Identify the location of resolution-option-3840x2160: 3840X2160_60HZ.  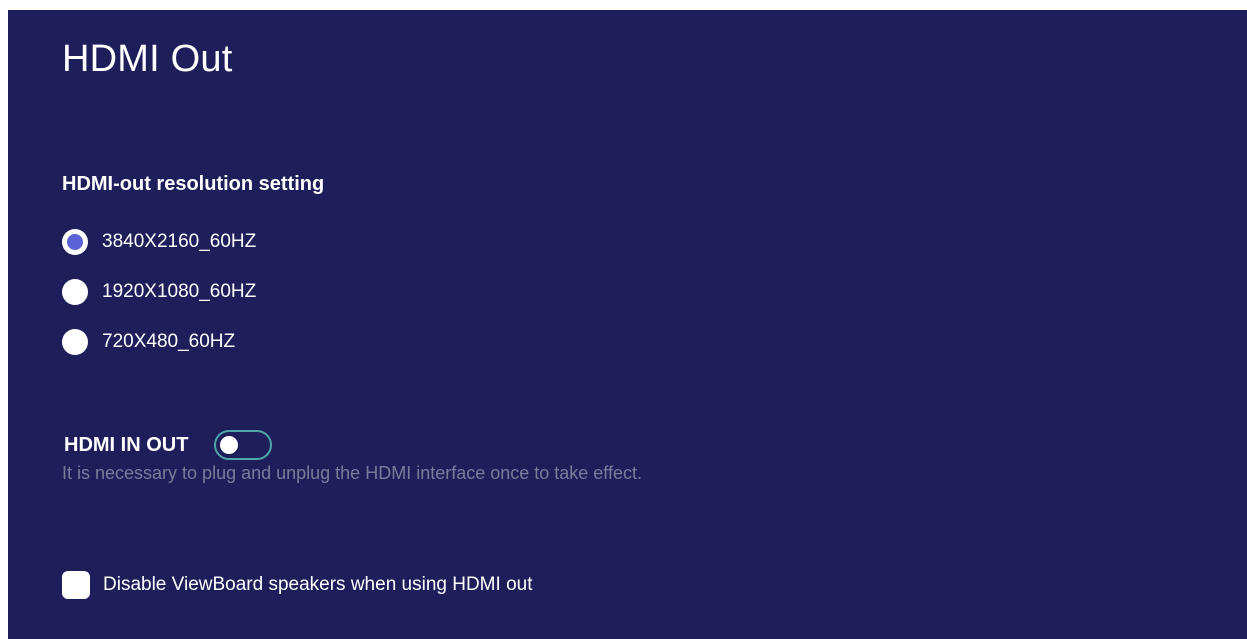
(159, 242).